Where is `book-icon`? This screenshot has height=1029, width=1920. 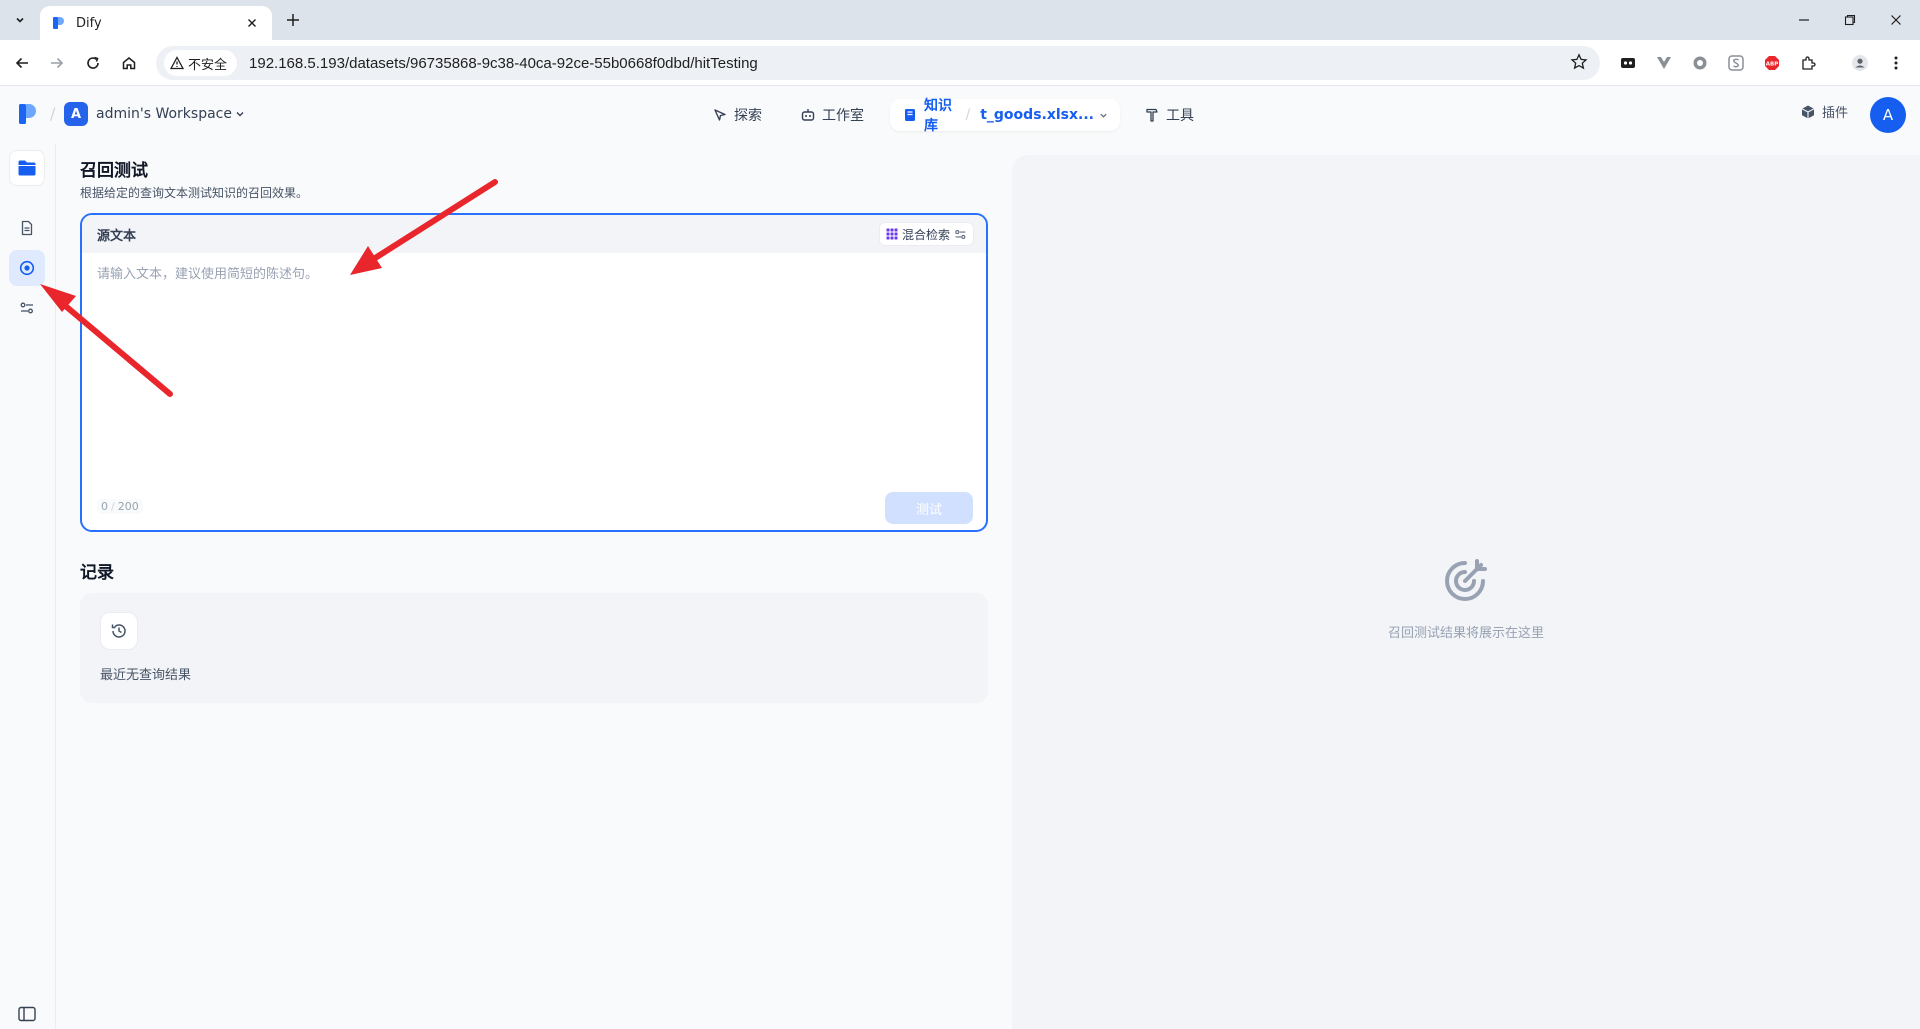 book-icon is located at coordinates (910, 115).